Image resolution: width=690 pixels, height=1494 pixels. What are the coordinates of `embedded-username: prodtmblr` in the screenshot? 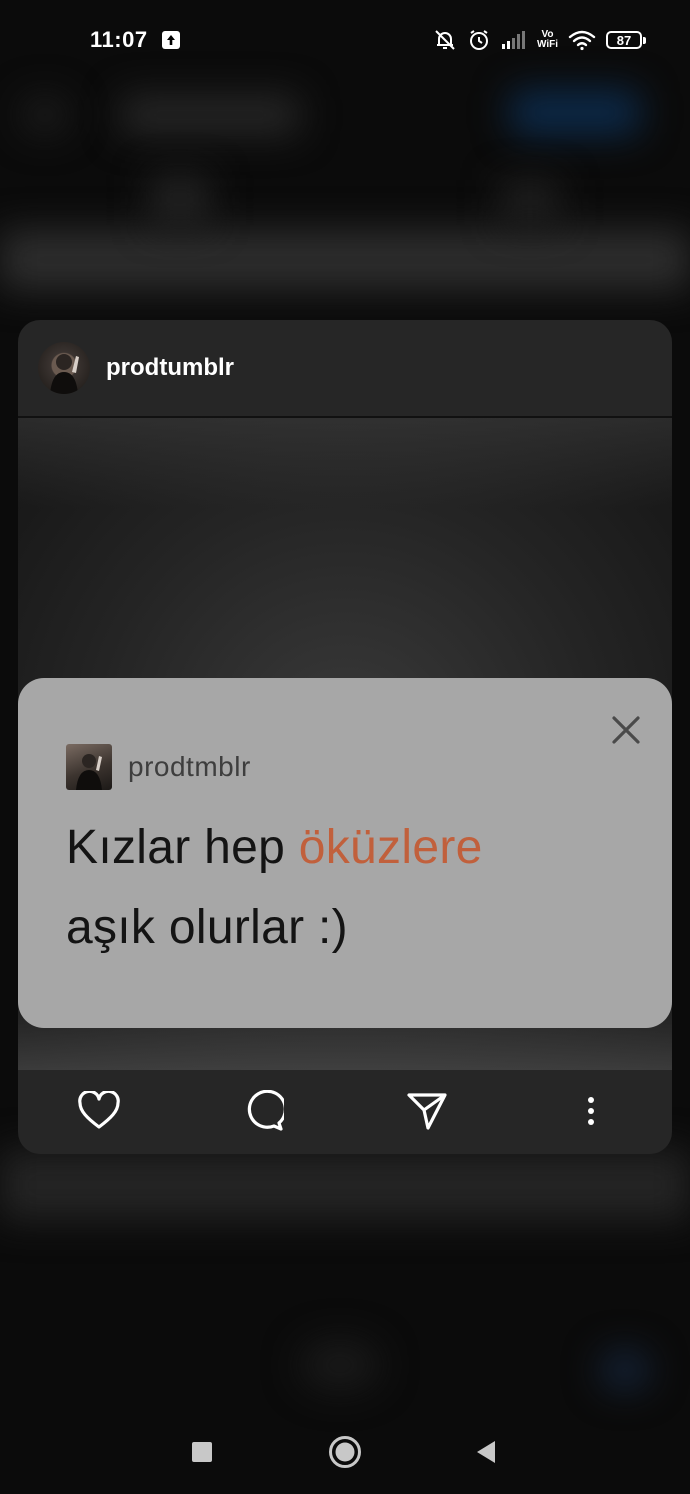 It's located at (189, 766).